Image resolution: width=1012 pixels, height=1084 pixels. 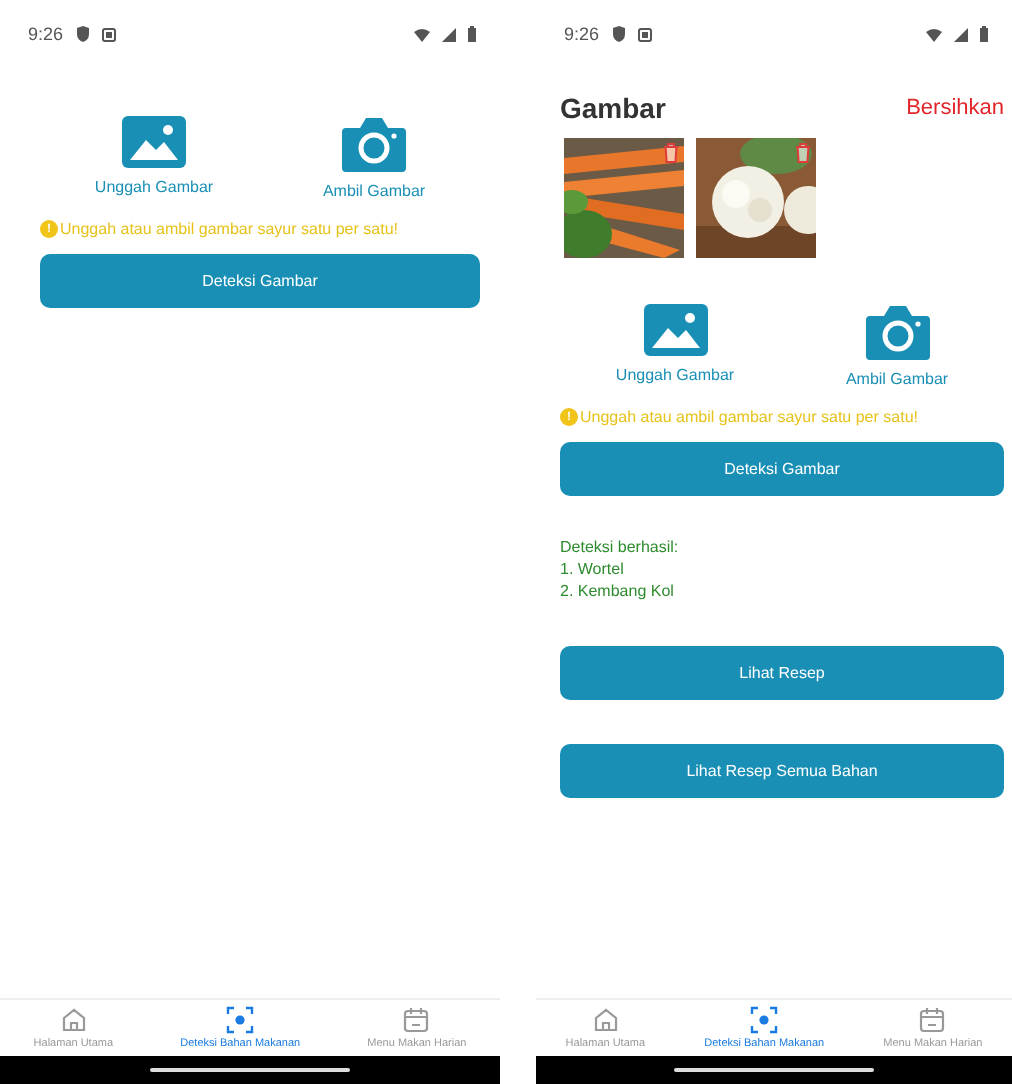 What do you see at coordinates (620, 547) in the screenshot?
I see `result-title: Deteksi berhasil:` at bounding box center [620, 547].